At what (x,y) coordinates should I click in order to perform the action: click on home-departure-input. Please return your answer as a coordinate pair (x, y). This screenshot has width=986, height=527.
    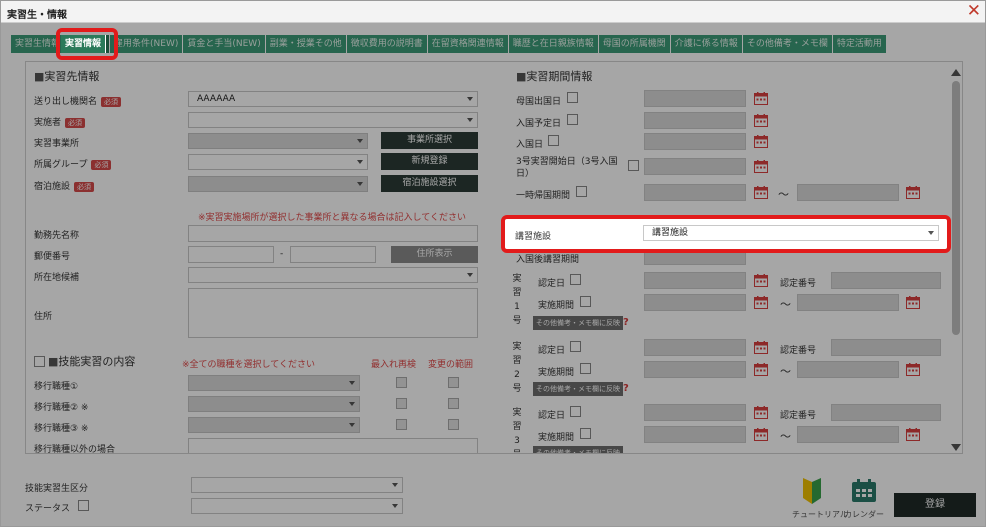
    Looking at the image, I should click on (695, 98).